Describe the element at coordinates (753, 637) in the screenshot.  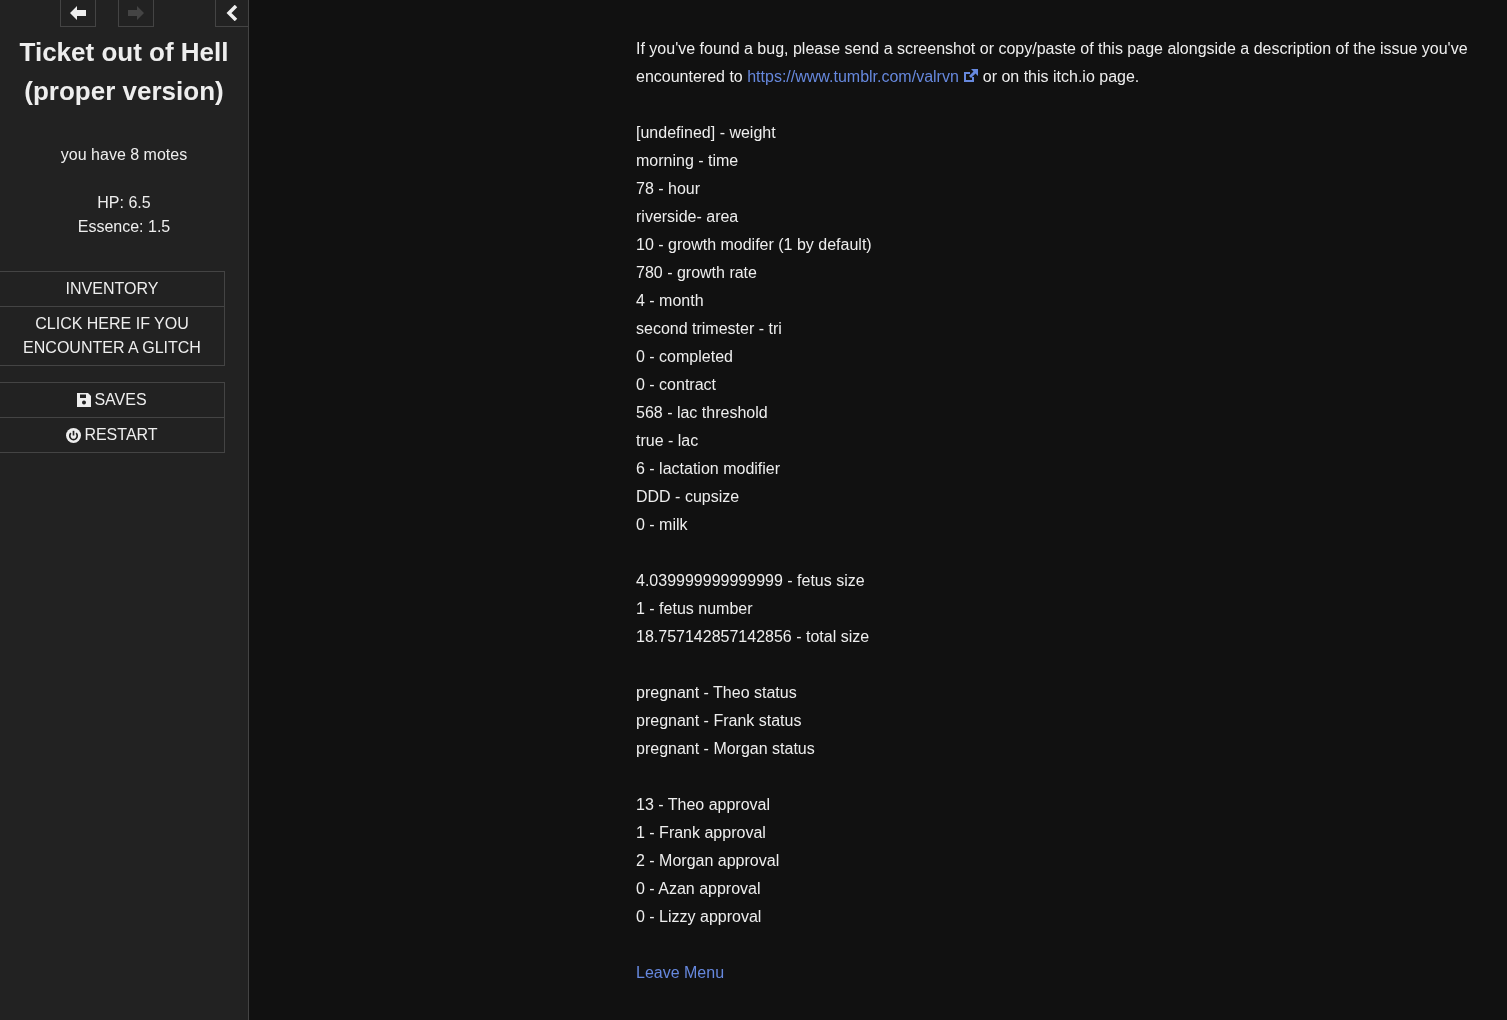
I see `variable-line: 18.757142857142856 - total size` at that location.